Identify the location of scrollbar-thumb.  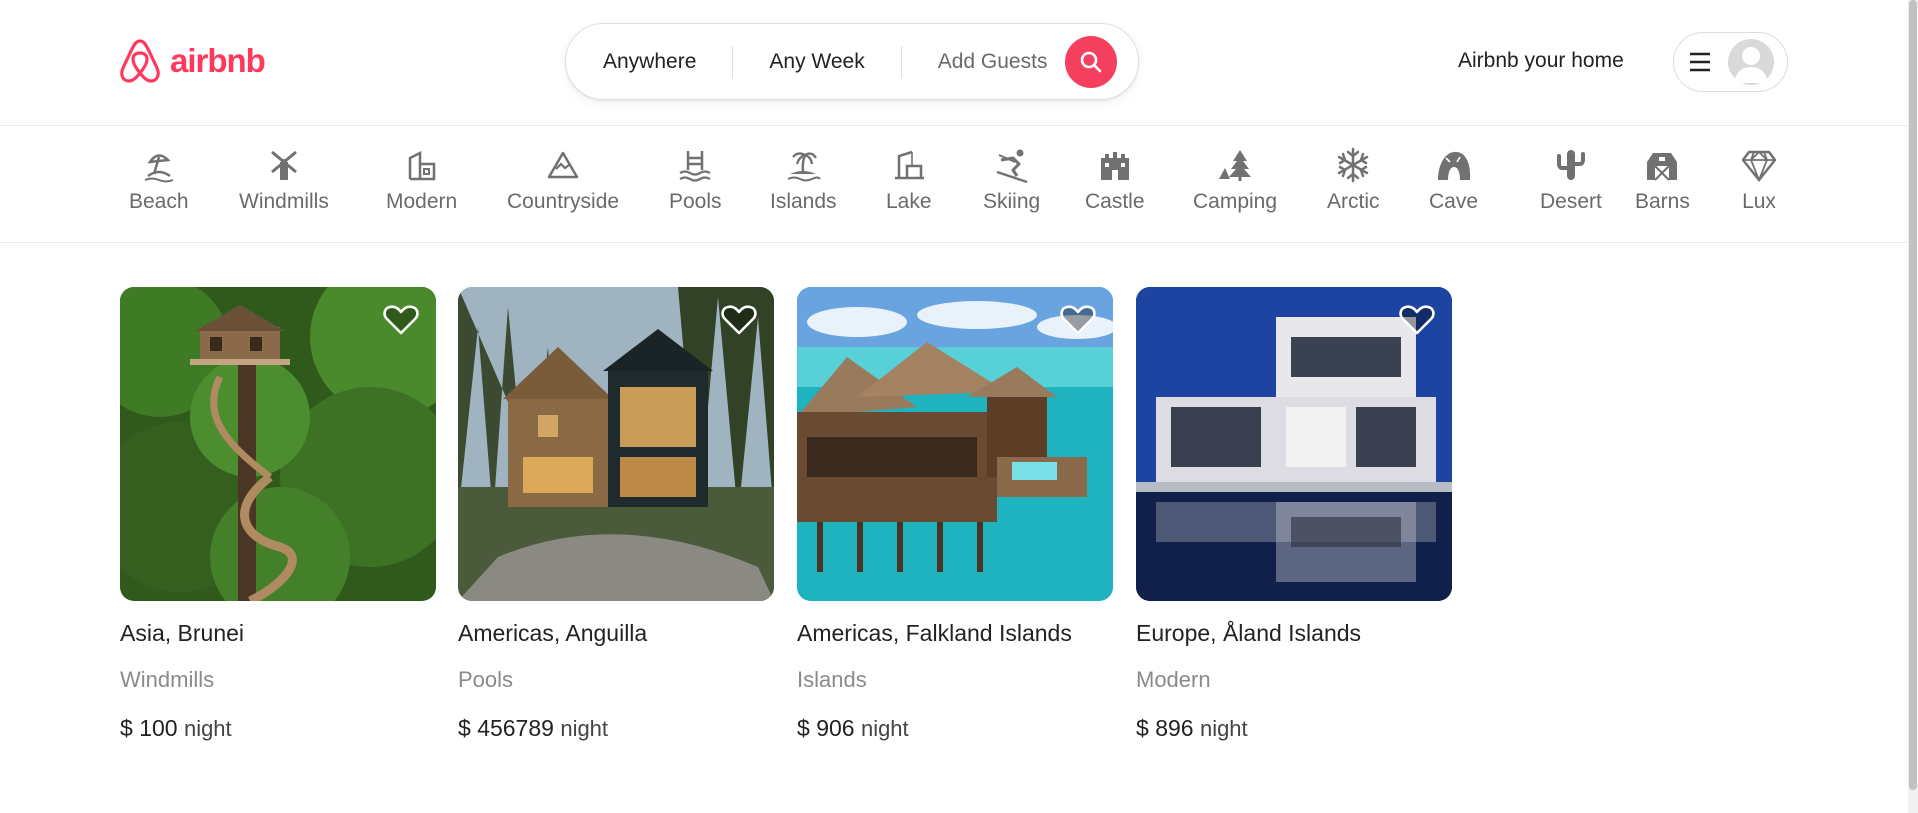
(1913, 395).